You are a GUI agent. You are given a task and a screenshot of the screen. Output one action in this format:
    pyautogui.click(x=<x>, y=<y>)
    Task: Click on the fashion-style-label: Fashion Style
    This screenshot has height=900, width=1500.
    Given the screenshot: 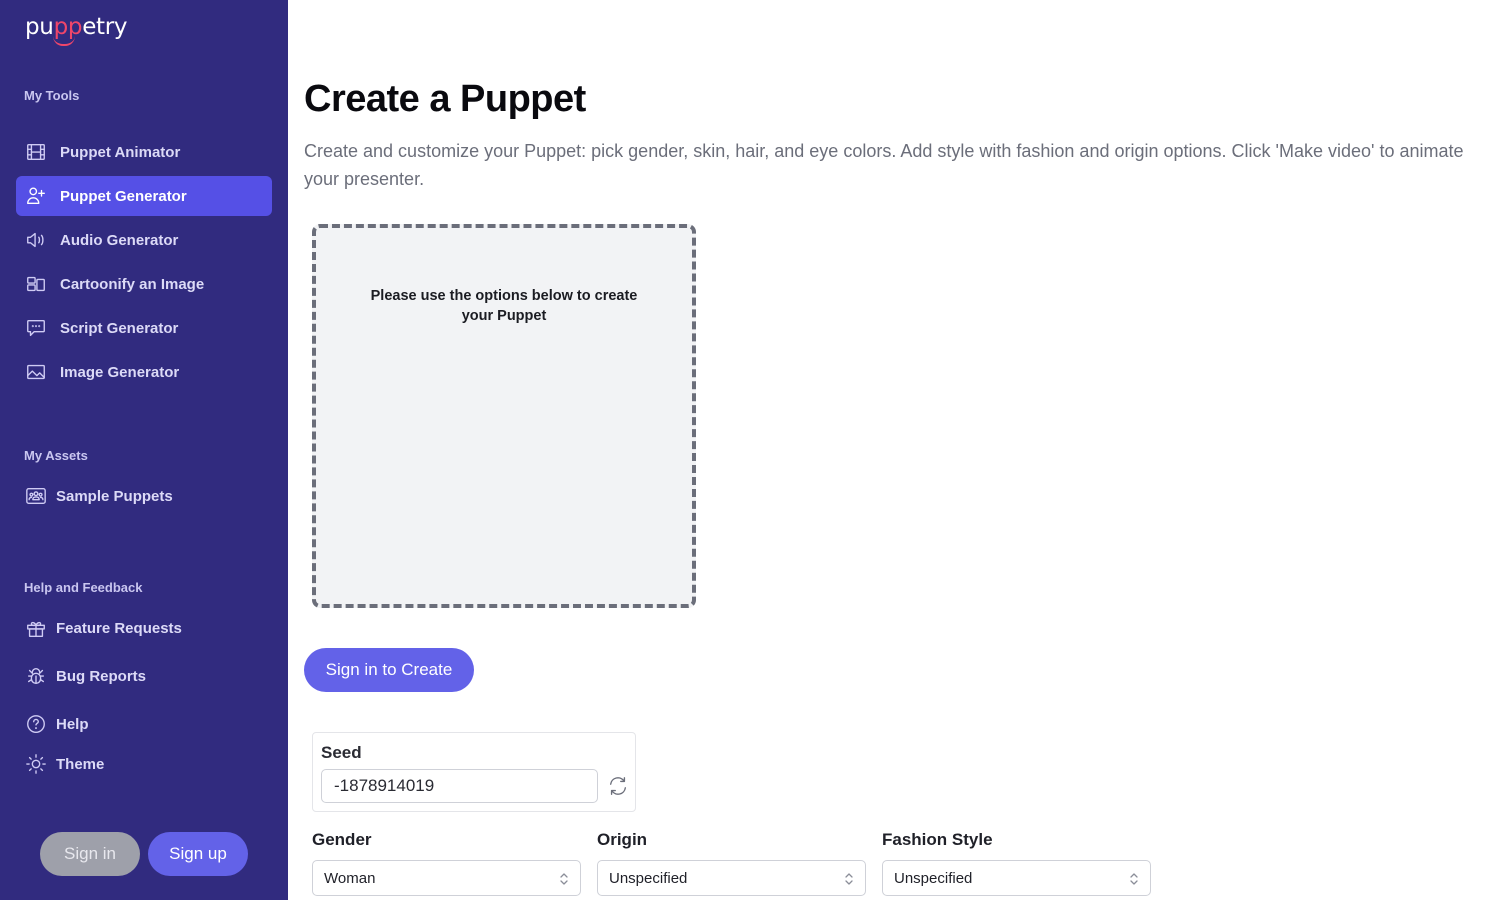 What is the action you would take?
    pyautogui.click(x=937, y=839)
    